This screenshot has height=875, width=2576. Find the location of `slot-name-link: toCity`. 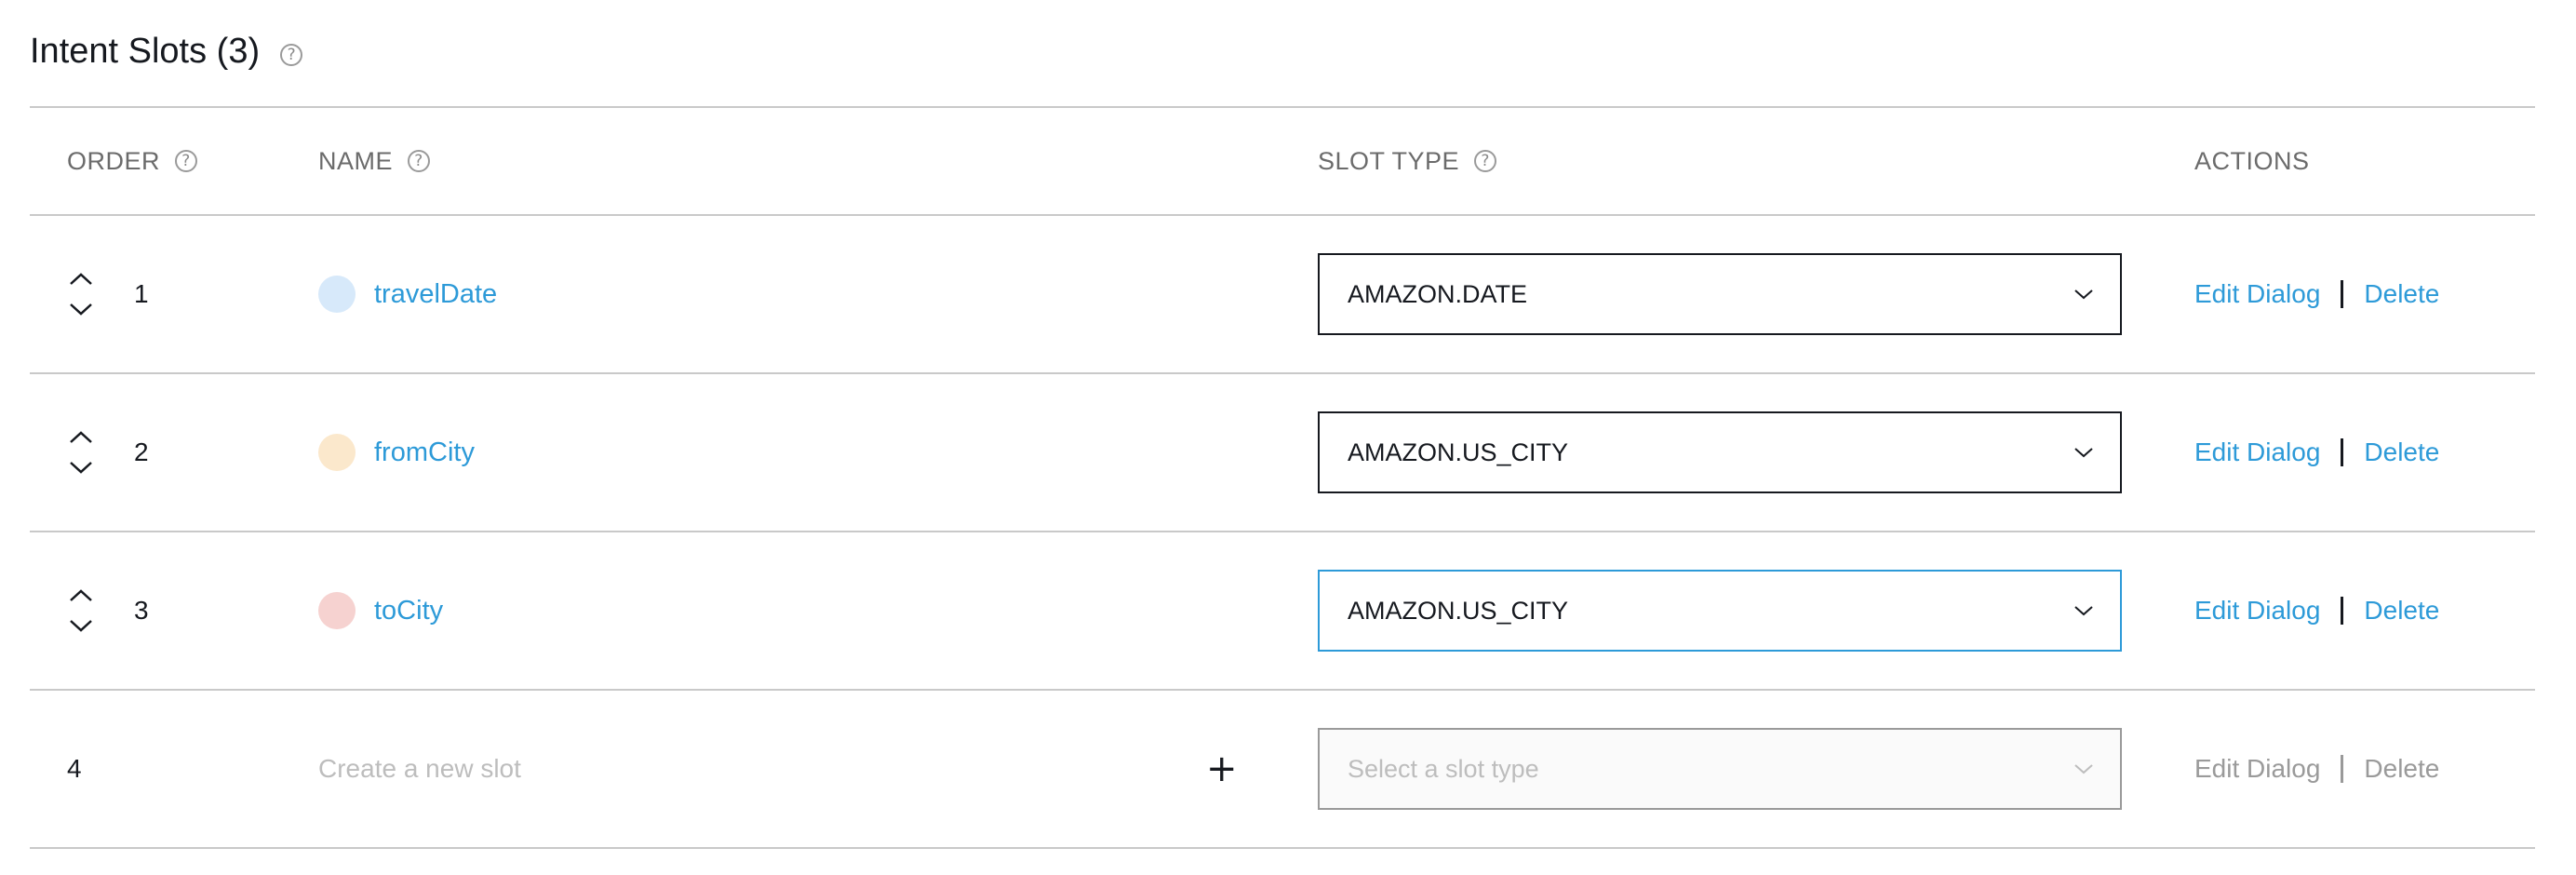

slot-name-link: toCity is located at coordinates (408, 611).